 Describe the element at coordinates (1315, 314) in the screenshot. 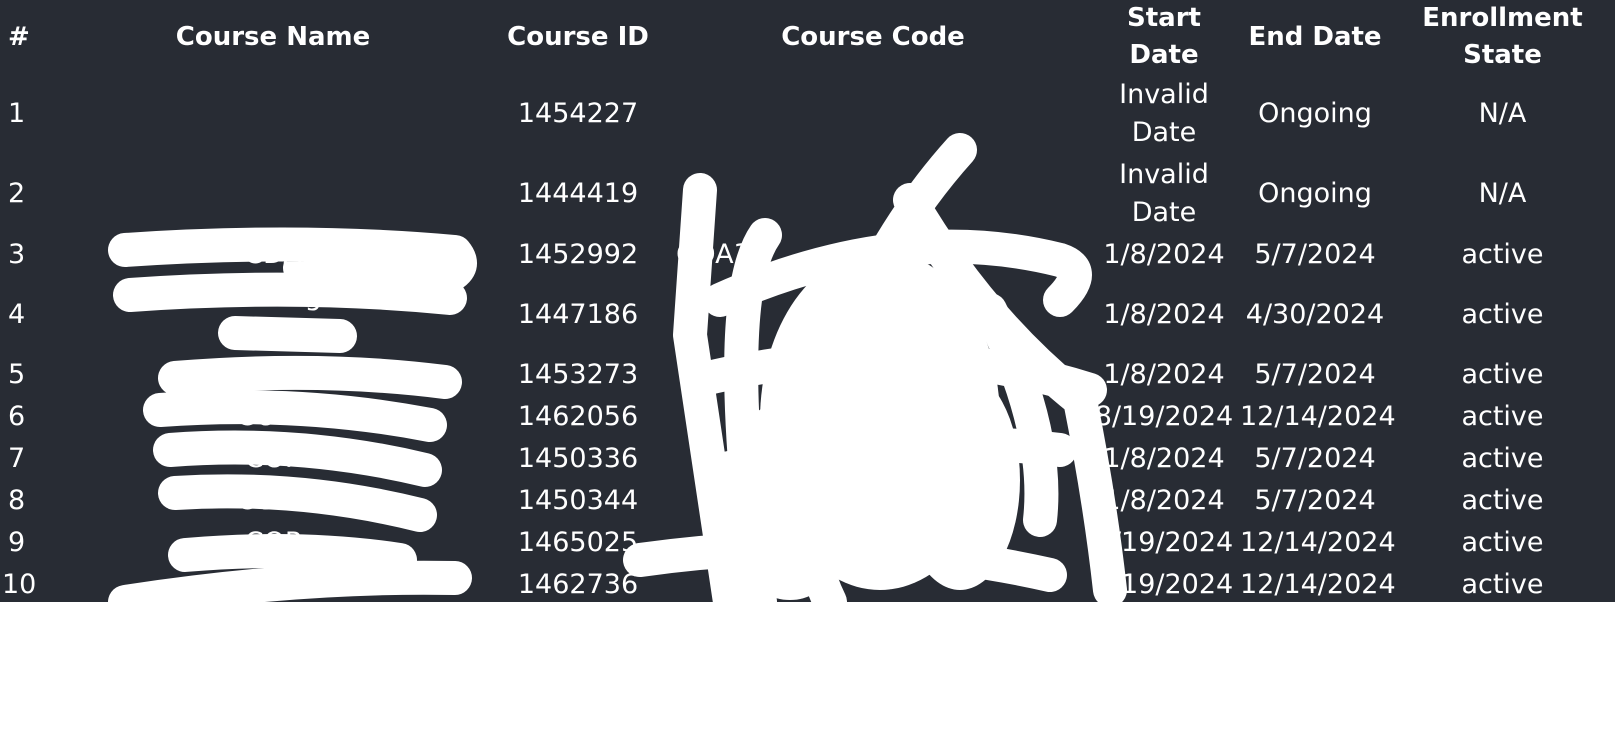

I see `cell-end-date: 4/30/2024` at that location.